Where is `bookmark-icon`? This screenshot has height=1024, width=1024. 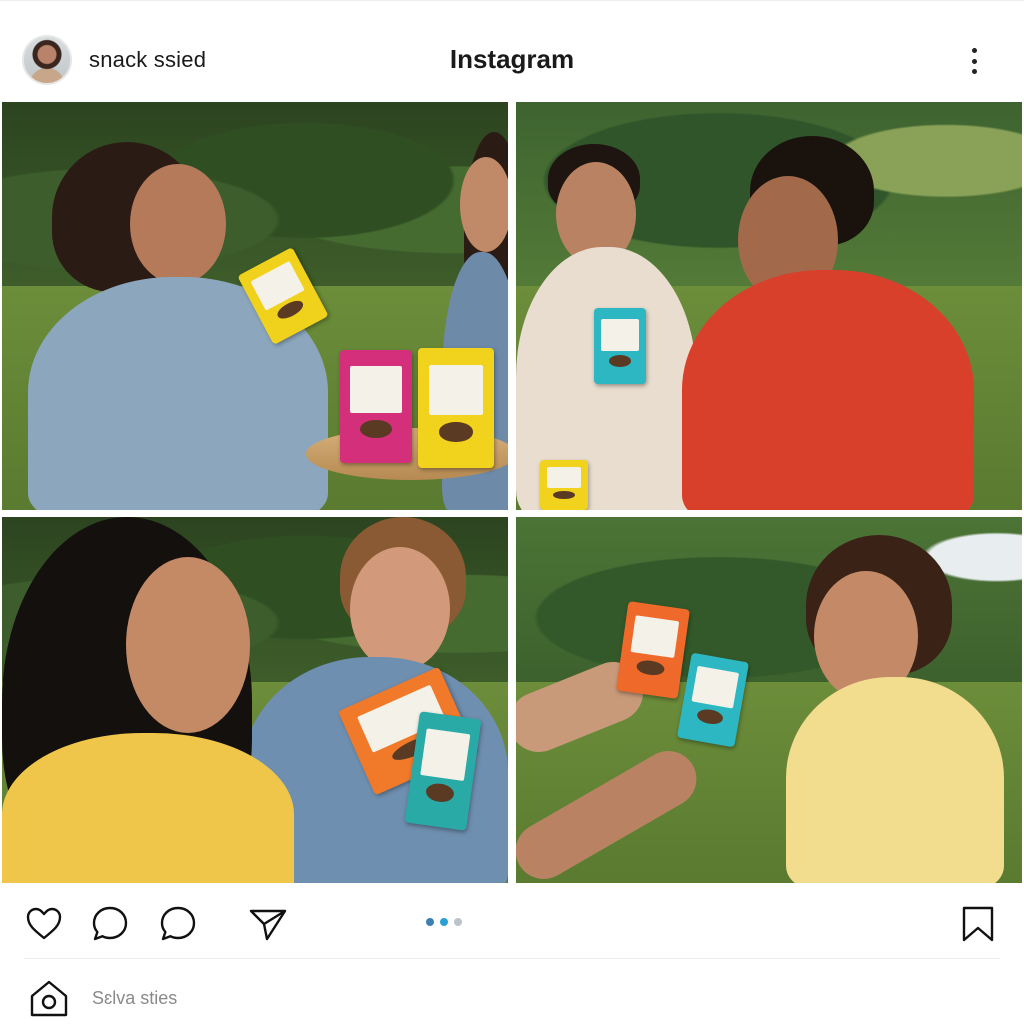 bookmark-icon is located at coordinates (978, 924).